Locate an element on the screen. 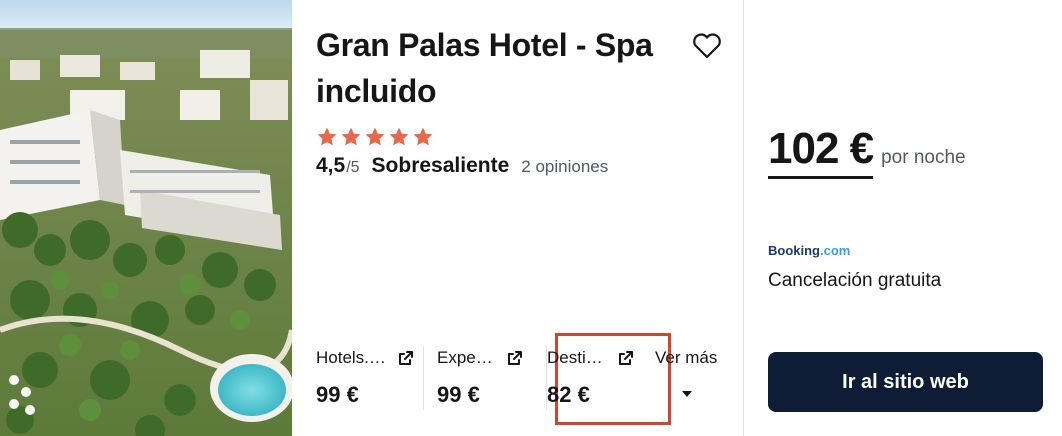 This screenshot has height=436, width=1062. provider-expedia: Expe… 99 € is located at coordinates (487, 381).